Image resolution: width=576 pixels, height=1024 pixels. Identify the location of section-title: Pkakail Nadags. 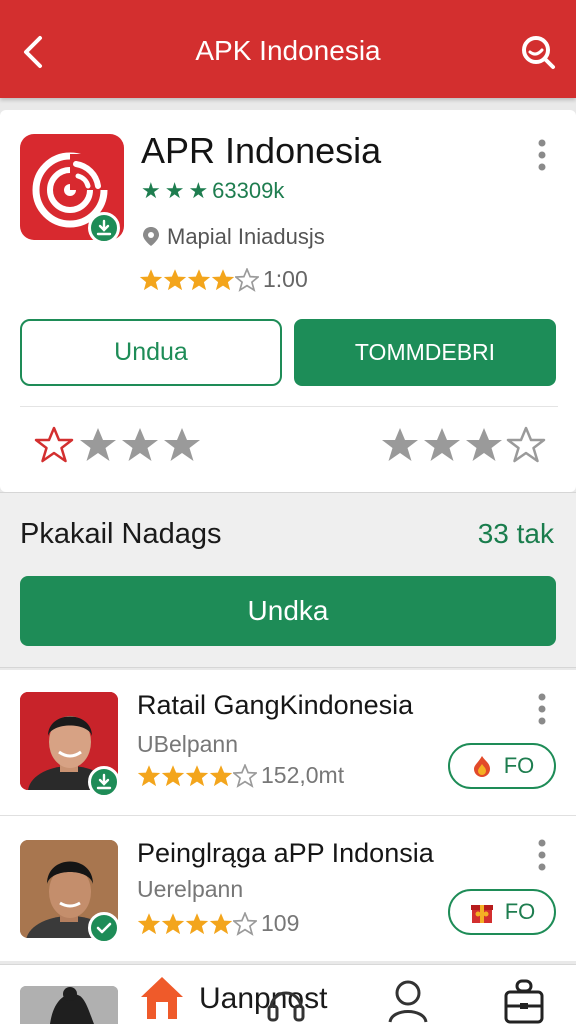
(121, 534).